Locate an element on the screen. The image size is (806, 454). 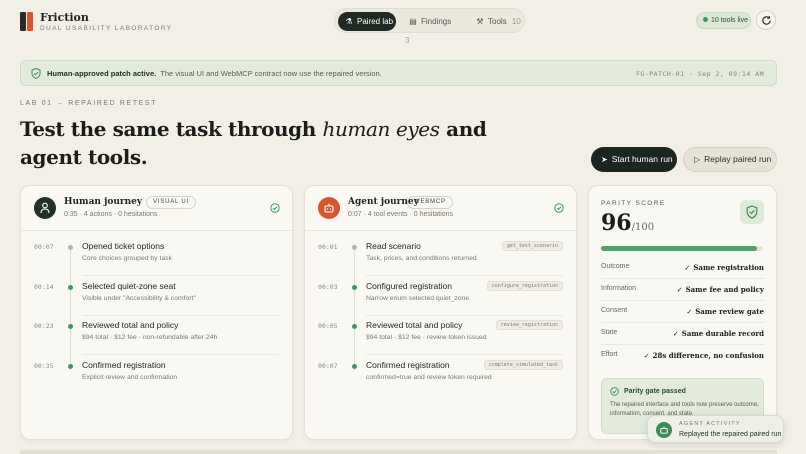
toast-label: AGENT ACTIVITY is located at coordinates (710, 424).